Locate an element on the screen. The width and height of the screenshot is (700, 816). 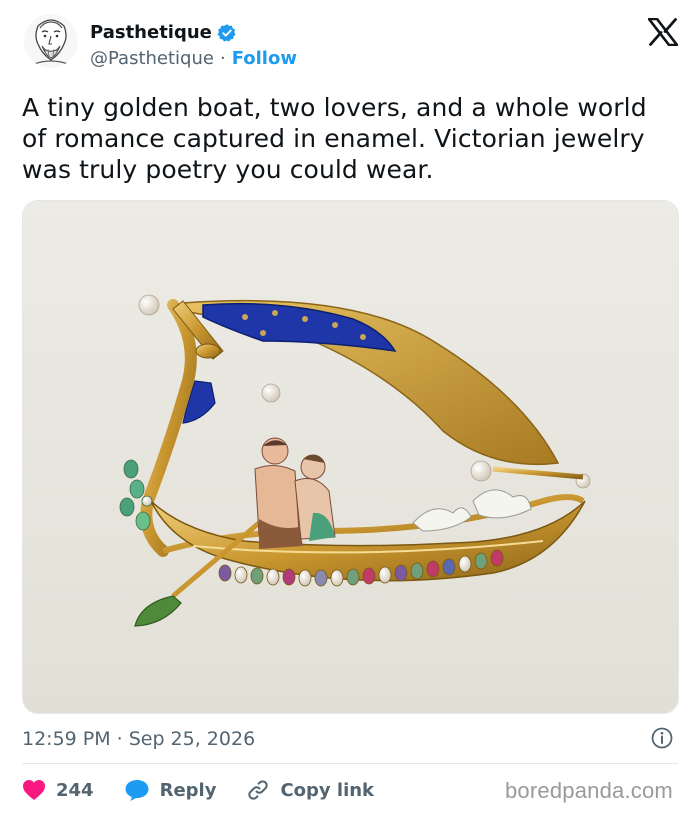
handle-row: @Pasthetique · Follow is located at coordinates (193, 58).